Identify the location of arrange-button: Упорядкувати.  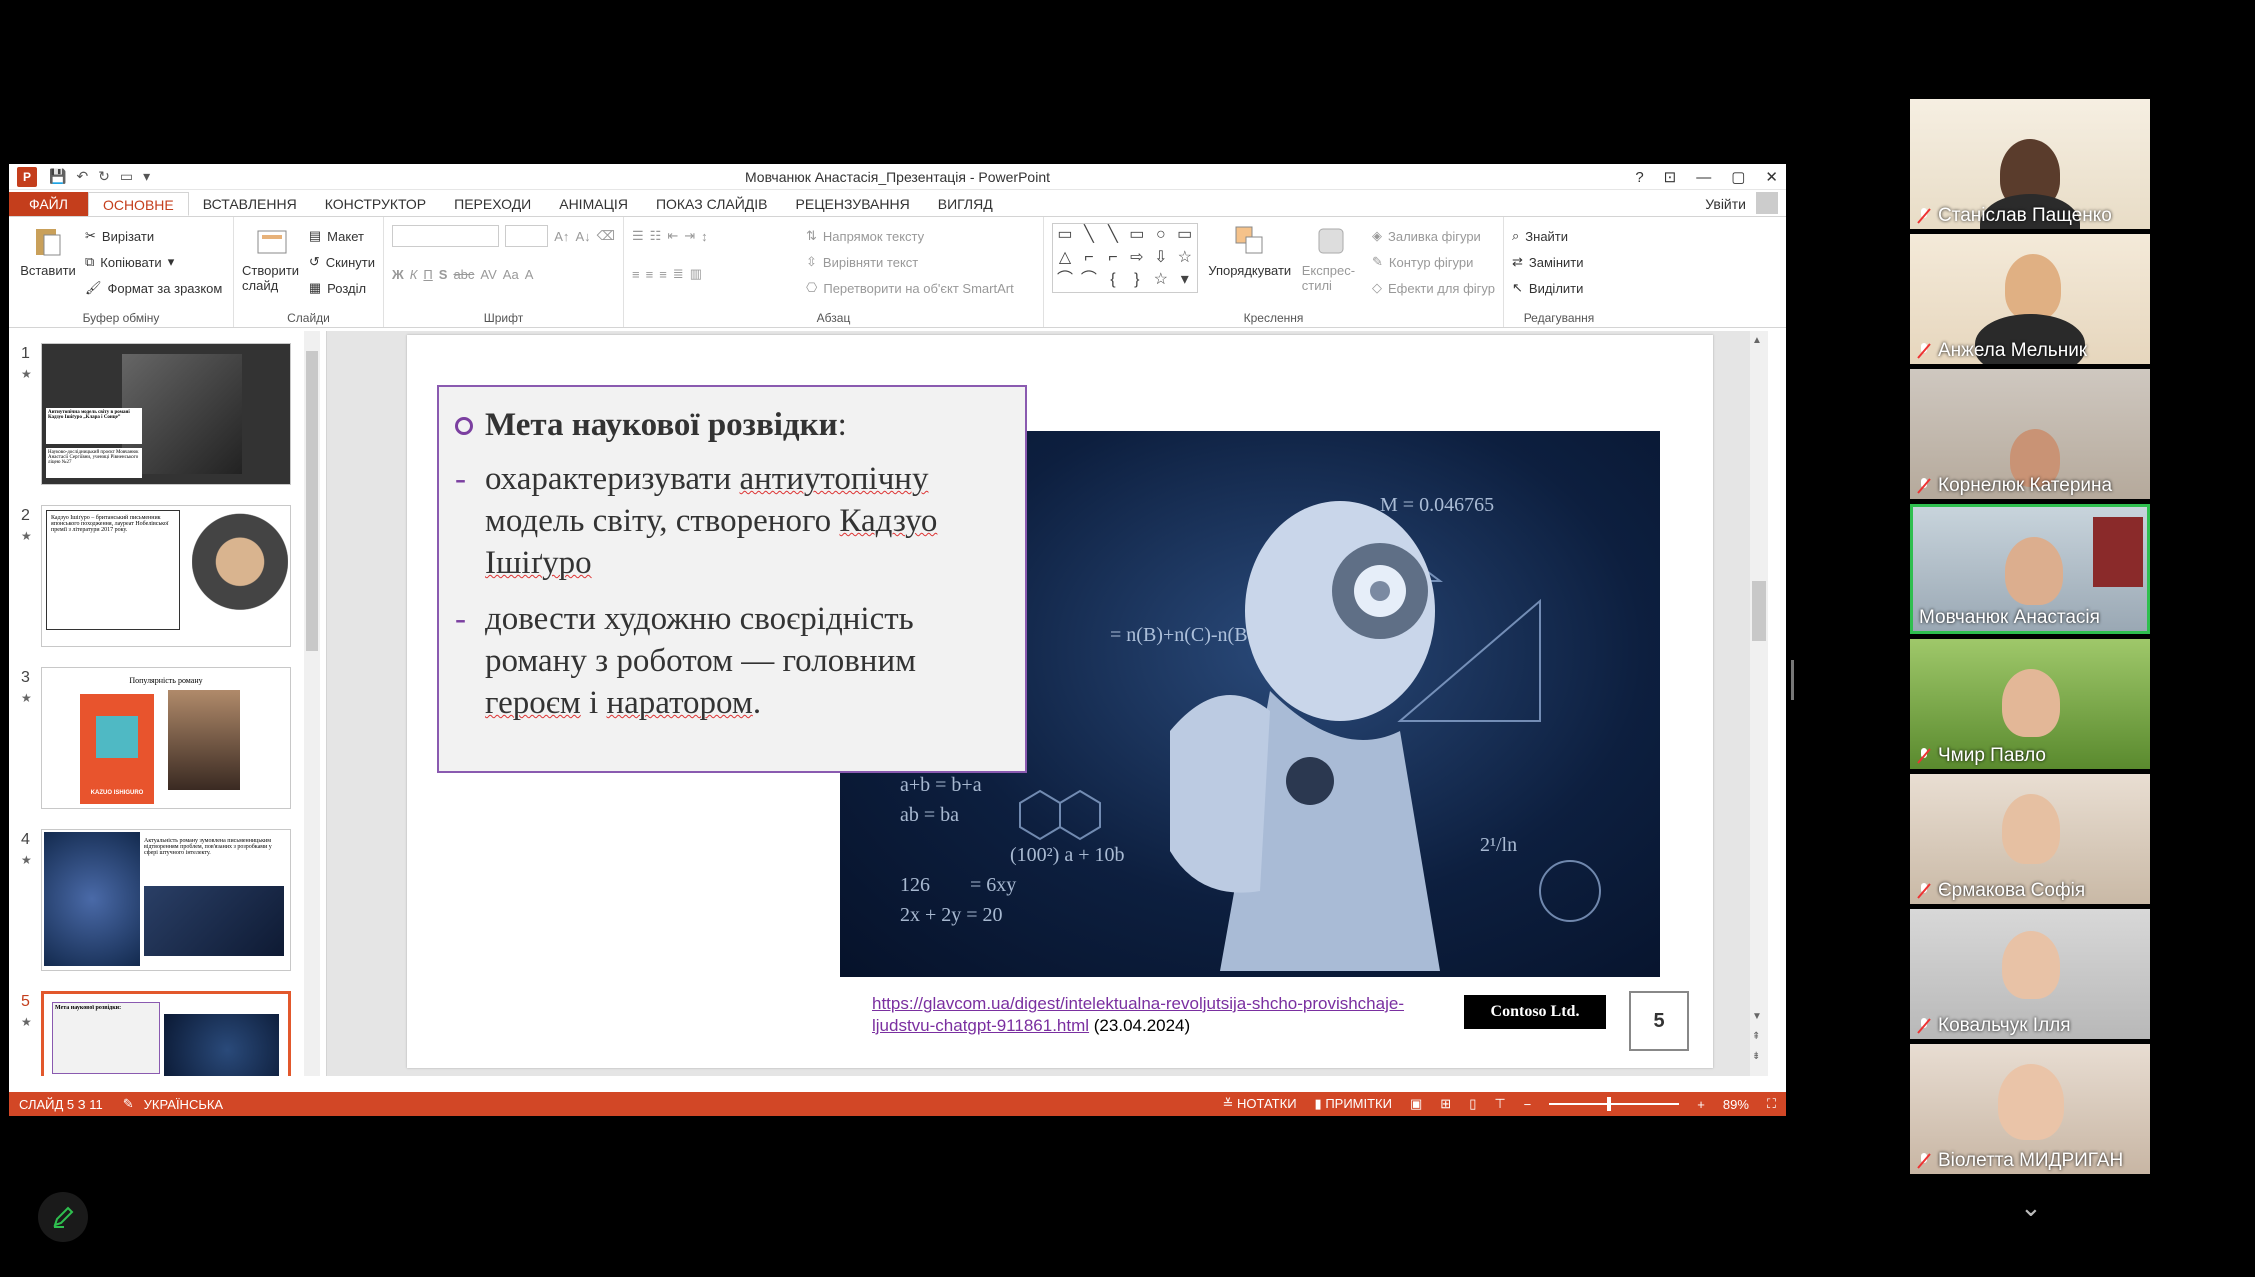
(1249, 262).